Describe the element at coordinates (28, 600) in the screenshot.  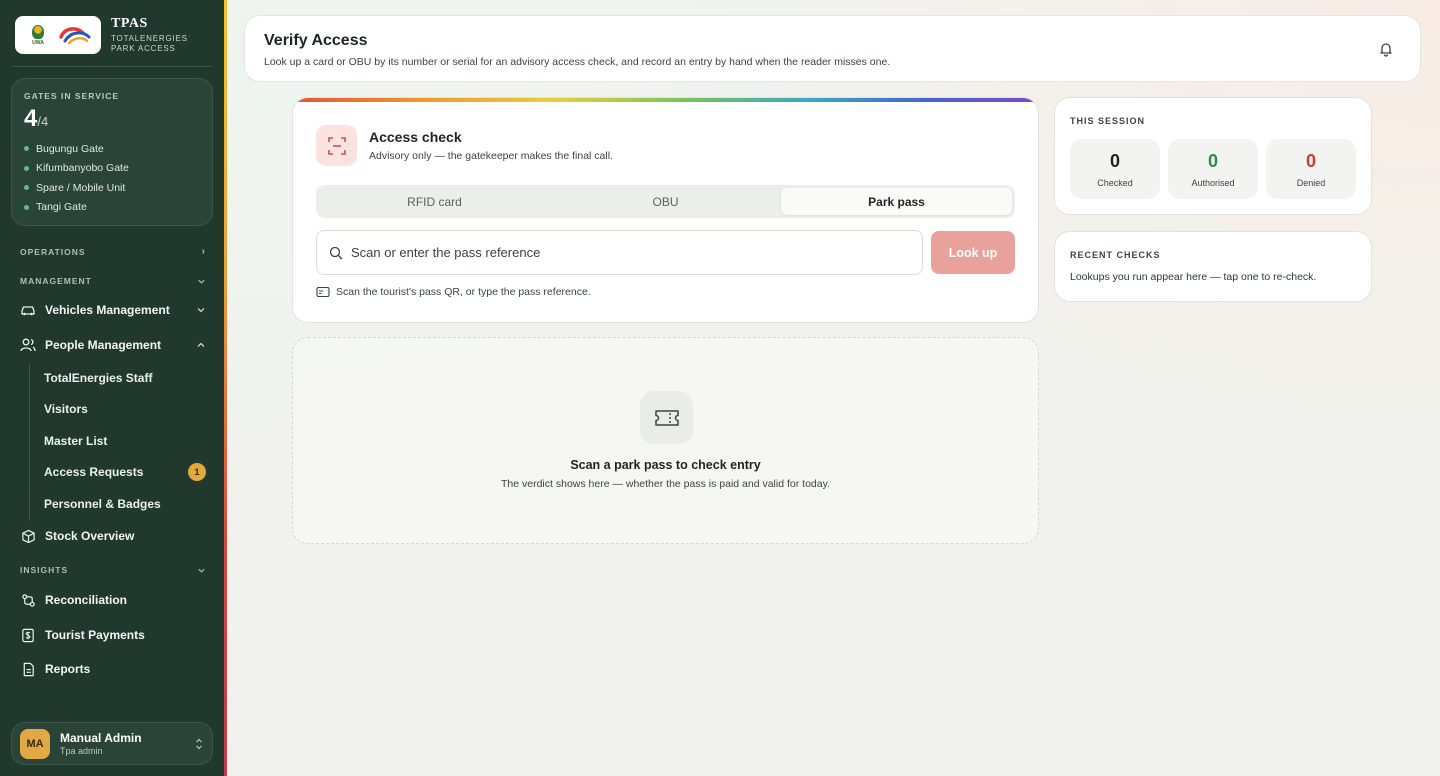
I see `reconcile-icon` at that location.